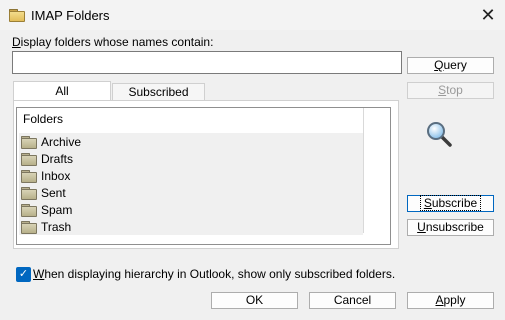 This screenshot has width=505, height=320. What do you see at coordinates (113, 42) in the screenshot?
I see `filter-label: Display folders whose names contain:` at bounding box center [113, 42].